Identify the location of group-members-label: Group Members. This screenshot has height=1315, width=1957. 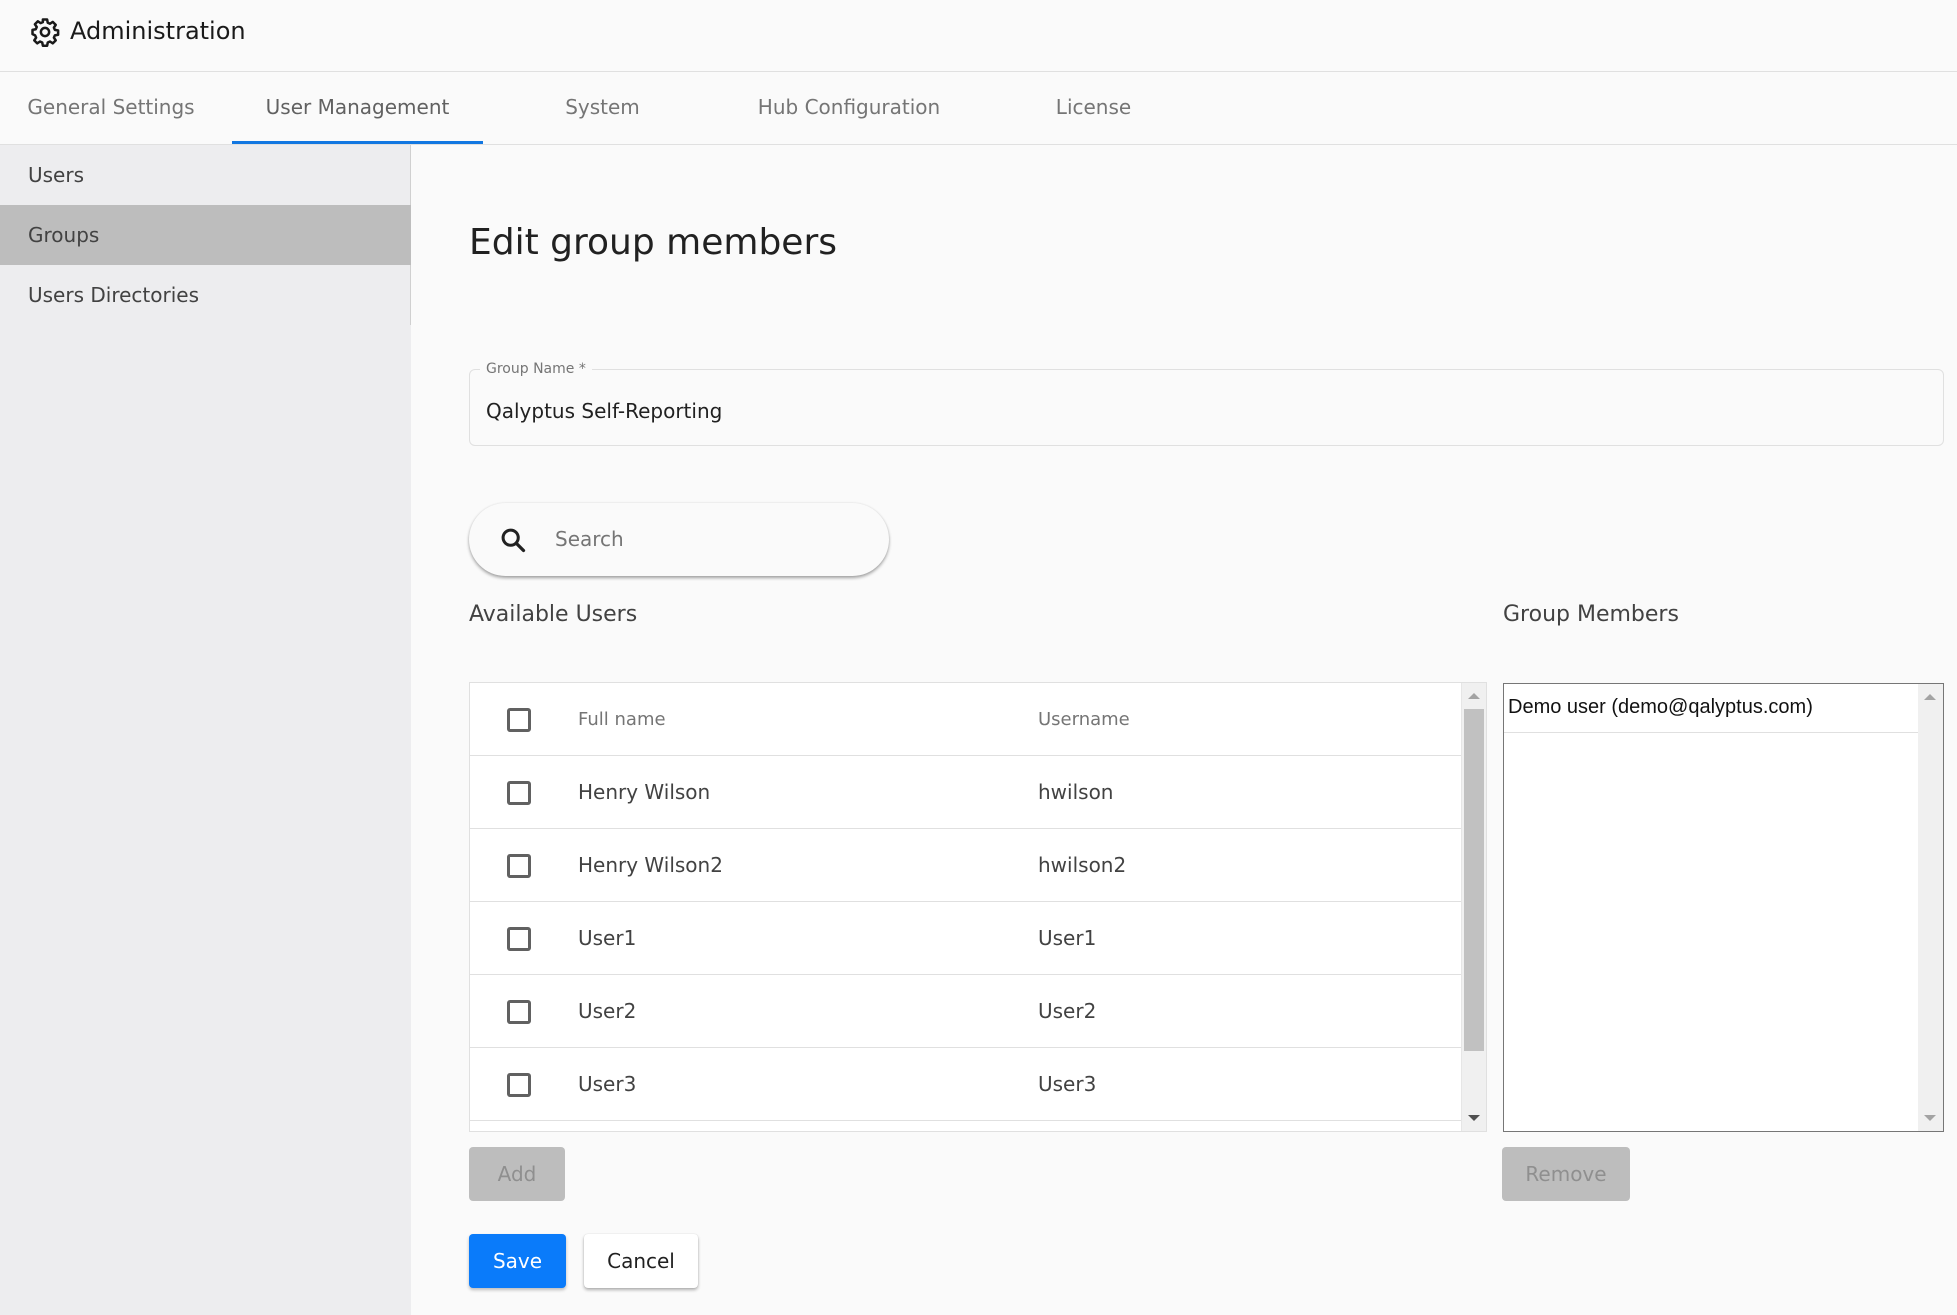
(1591, 614).